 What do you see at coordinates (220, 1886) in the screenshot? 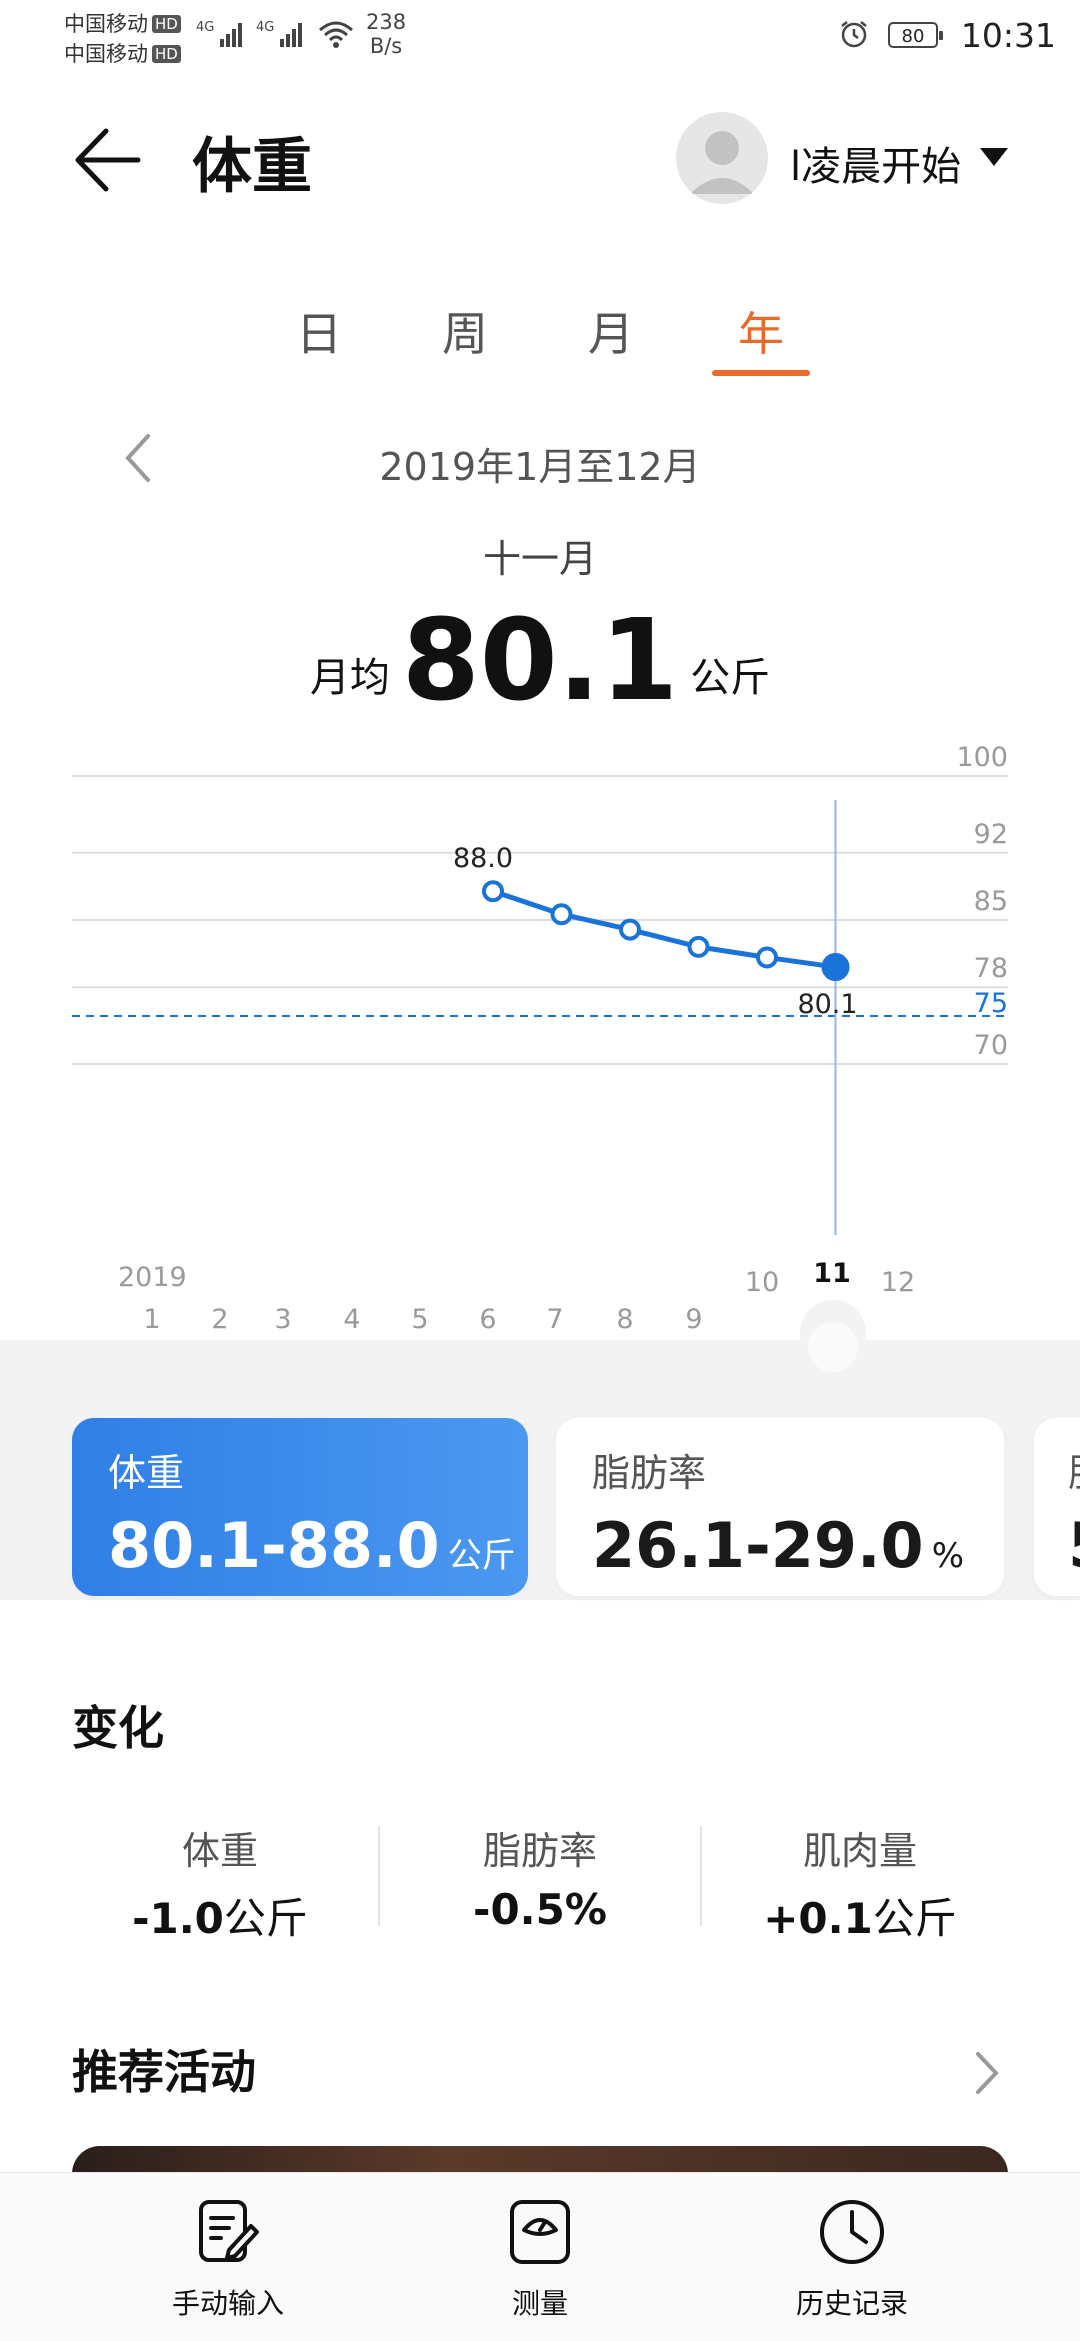
I see `change-weight: 体重 -1.0公斤` at bounding box center [220, 1886].